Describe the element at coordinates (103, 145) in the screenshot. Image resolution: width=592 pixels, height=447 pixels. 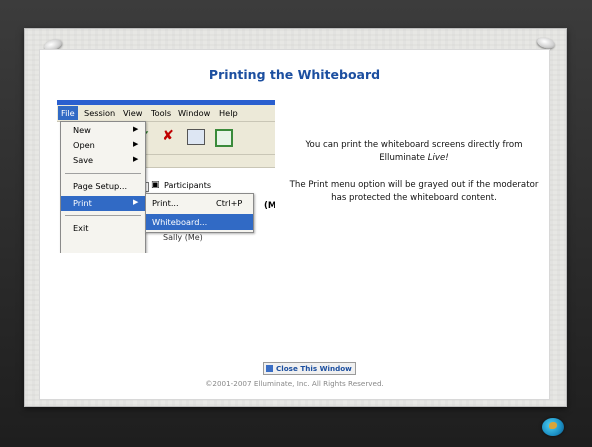
I see `menu-item-open: Open ▶` at that location.